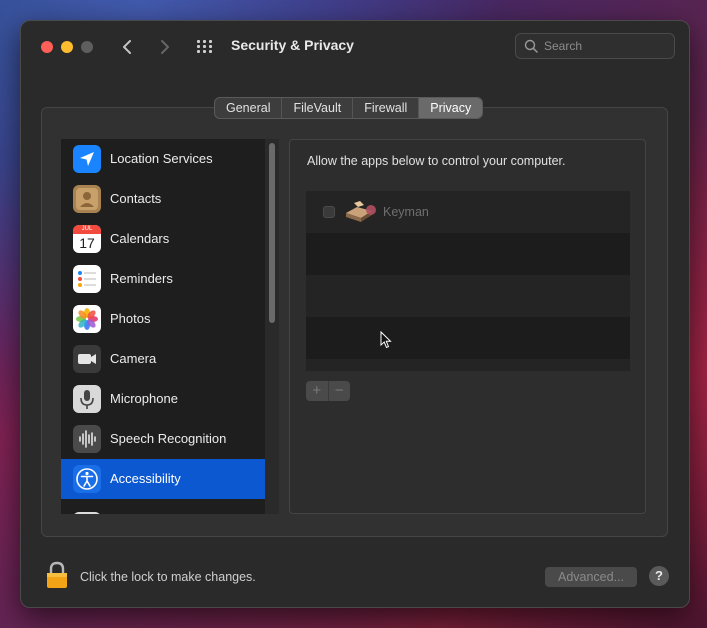 Image resolution: width=707 pixels, height=628 pixels. Describe the element at coordinates (318, 108) in the screenshot. I see `tab-filevault: FileVault` at that location.